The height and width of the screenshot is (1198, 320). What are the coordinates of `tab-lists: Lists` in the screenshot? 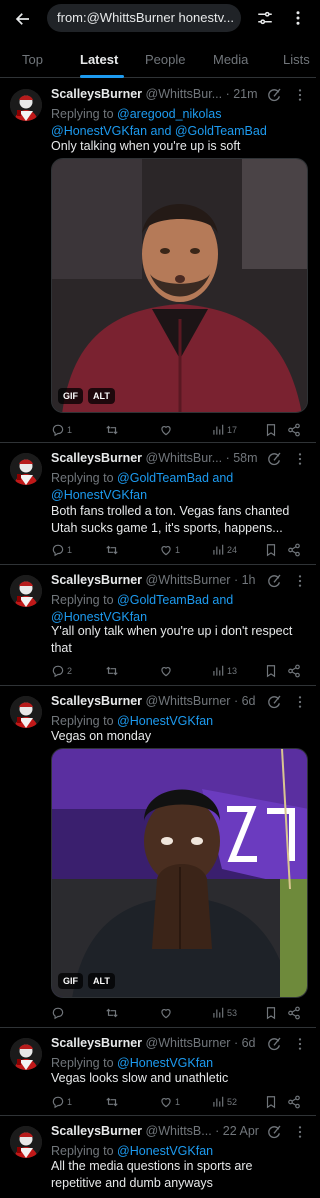 It's located at (296, 59).